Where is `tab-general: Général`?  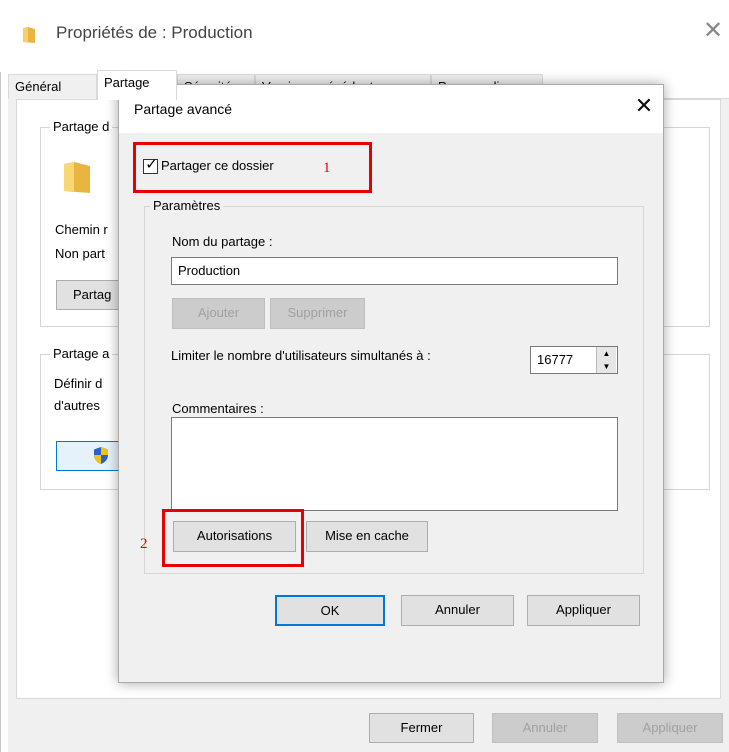 tab-general: Général is located at coordinates (52, 86).